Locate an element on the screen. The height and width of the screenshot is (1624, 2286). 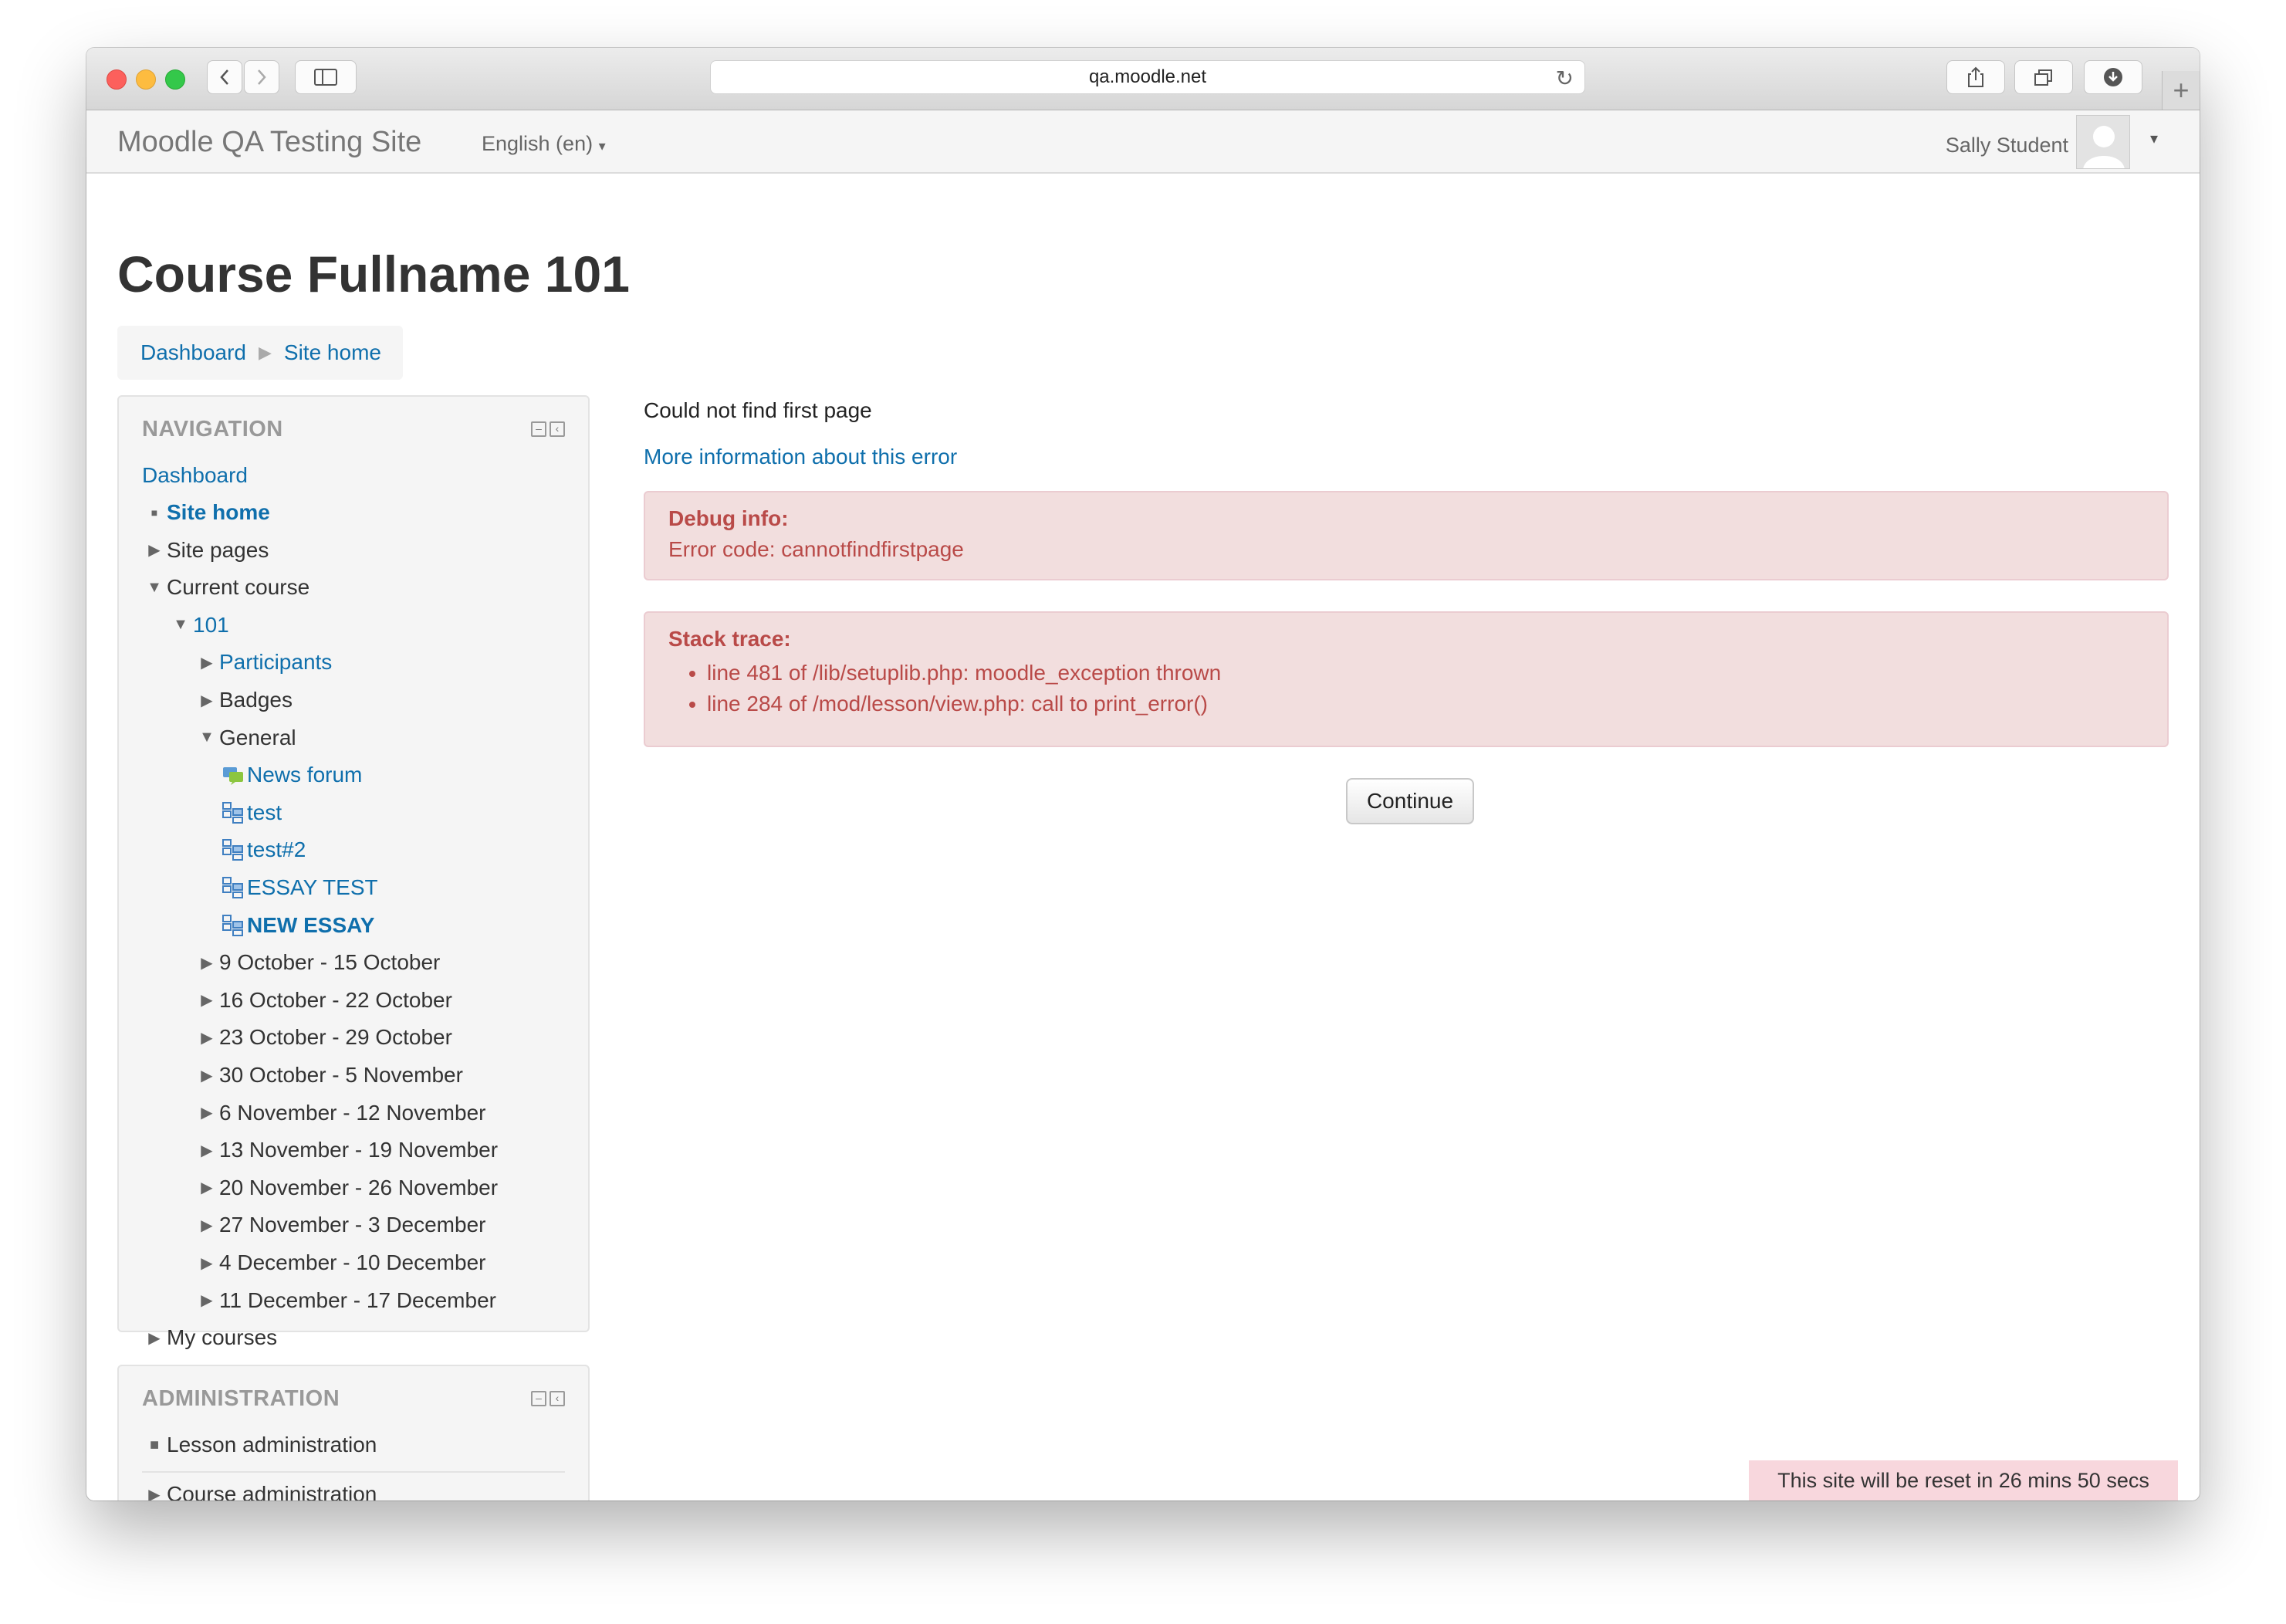
nav-item-site-pages: ▶ Site pages is located at coordinates (205, 550).